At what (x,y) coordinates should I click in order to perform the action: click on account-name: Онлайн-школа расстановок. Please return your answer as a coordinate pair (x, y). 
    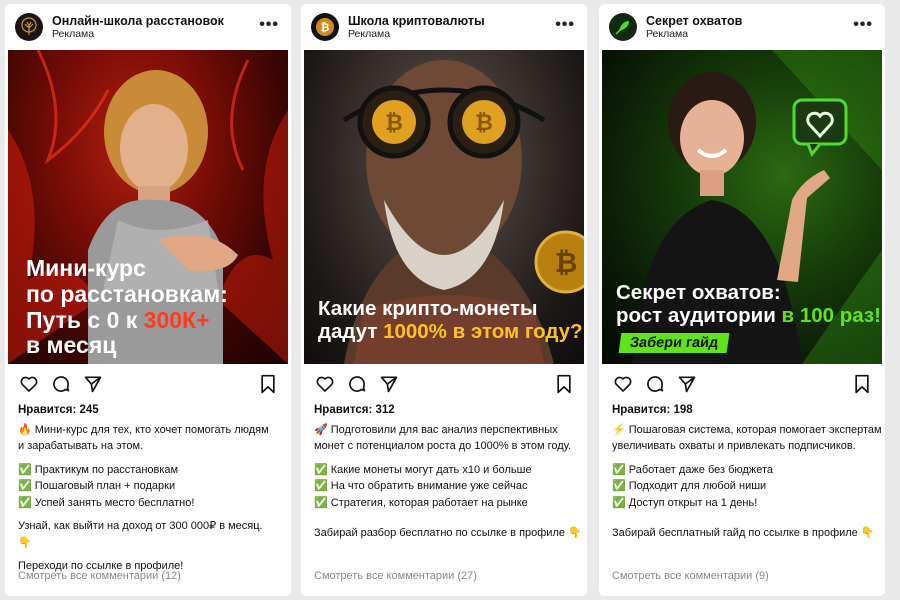
    Looking at the image, I should click on (138, 21).